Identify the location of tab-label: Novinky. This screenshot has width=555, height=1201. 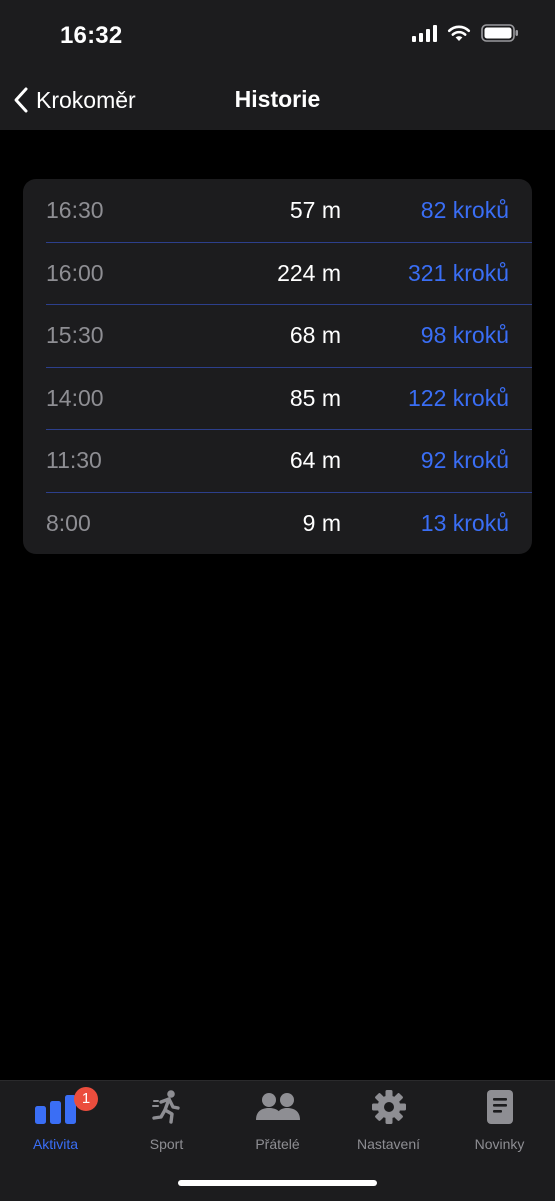
(499, 1144).